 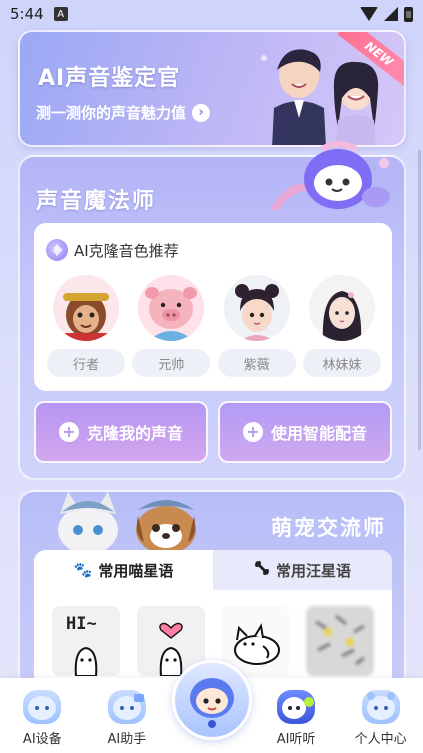 What do you see at coordinates (96, 201) in the screenshot?
I see `magic-title: 声音魔法师` at bounding box center [96, 201].